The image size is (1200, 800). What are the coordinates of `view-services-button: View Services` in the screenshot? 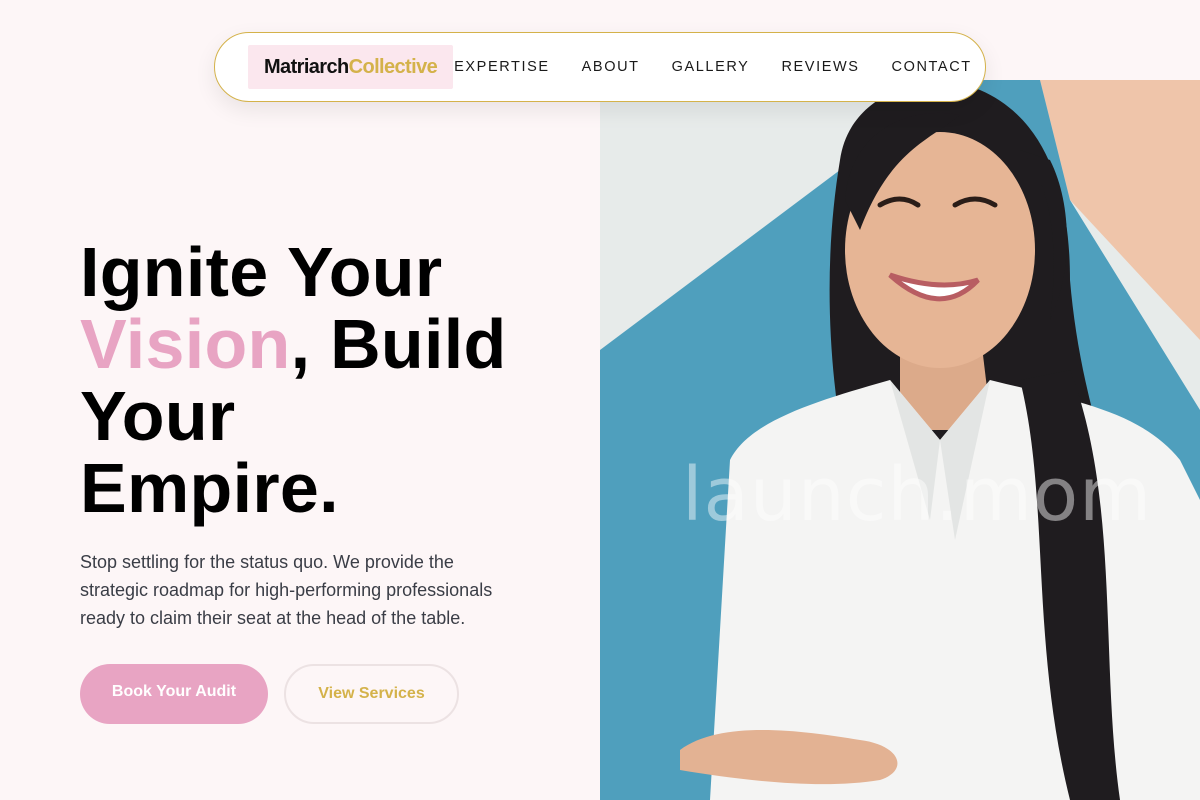 It's located at (371, 694).